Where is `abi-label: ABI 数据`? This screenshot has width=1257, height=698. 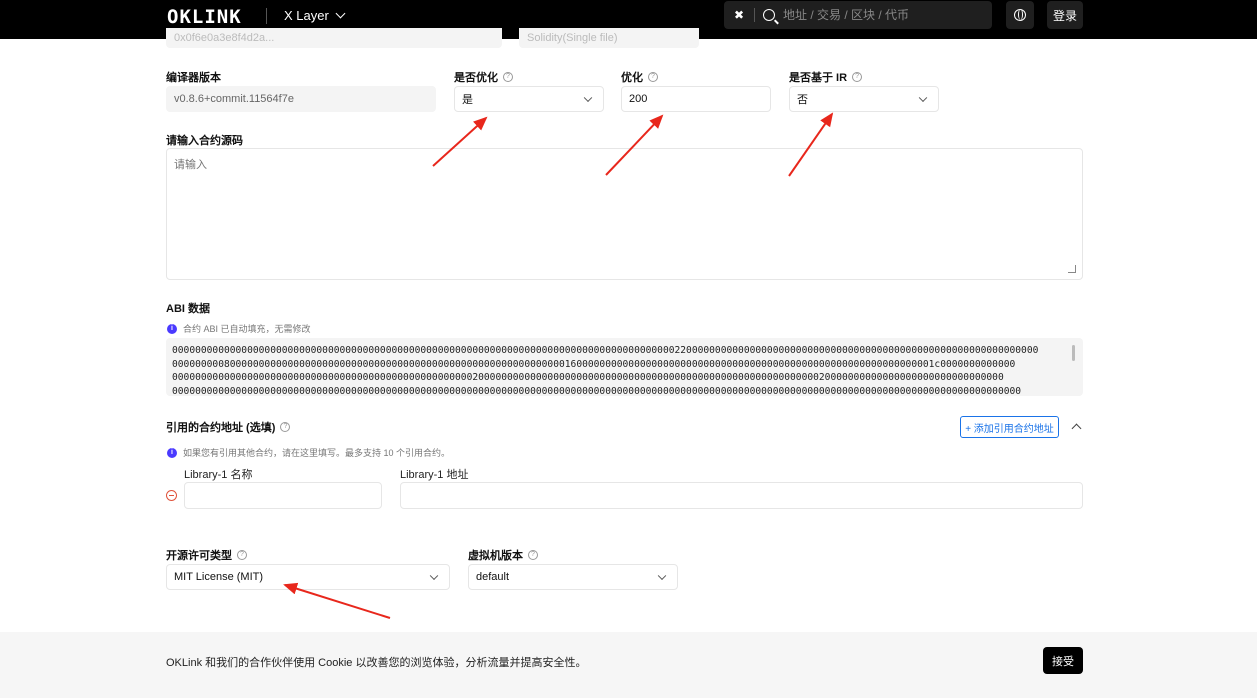 abi-label: ABI 数据 is located at coordinates (188, 308).